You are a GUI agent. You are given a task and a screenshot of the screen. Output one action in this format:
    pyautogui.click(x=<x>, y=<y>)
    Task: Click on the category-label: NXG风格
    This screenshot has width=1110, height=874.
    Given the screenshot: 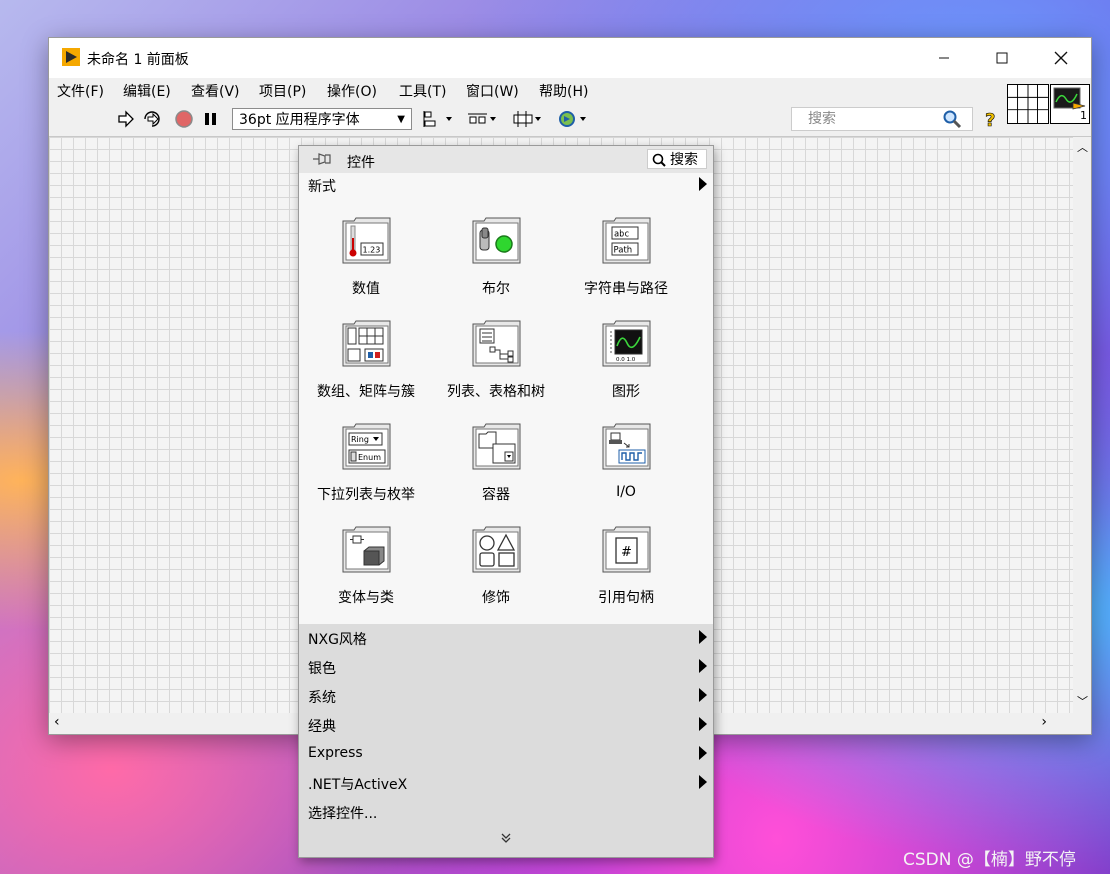 What is the action you would take?
    pyautogui.click(x=337, y=640)
    